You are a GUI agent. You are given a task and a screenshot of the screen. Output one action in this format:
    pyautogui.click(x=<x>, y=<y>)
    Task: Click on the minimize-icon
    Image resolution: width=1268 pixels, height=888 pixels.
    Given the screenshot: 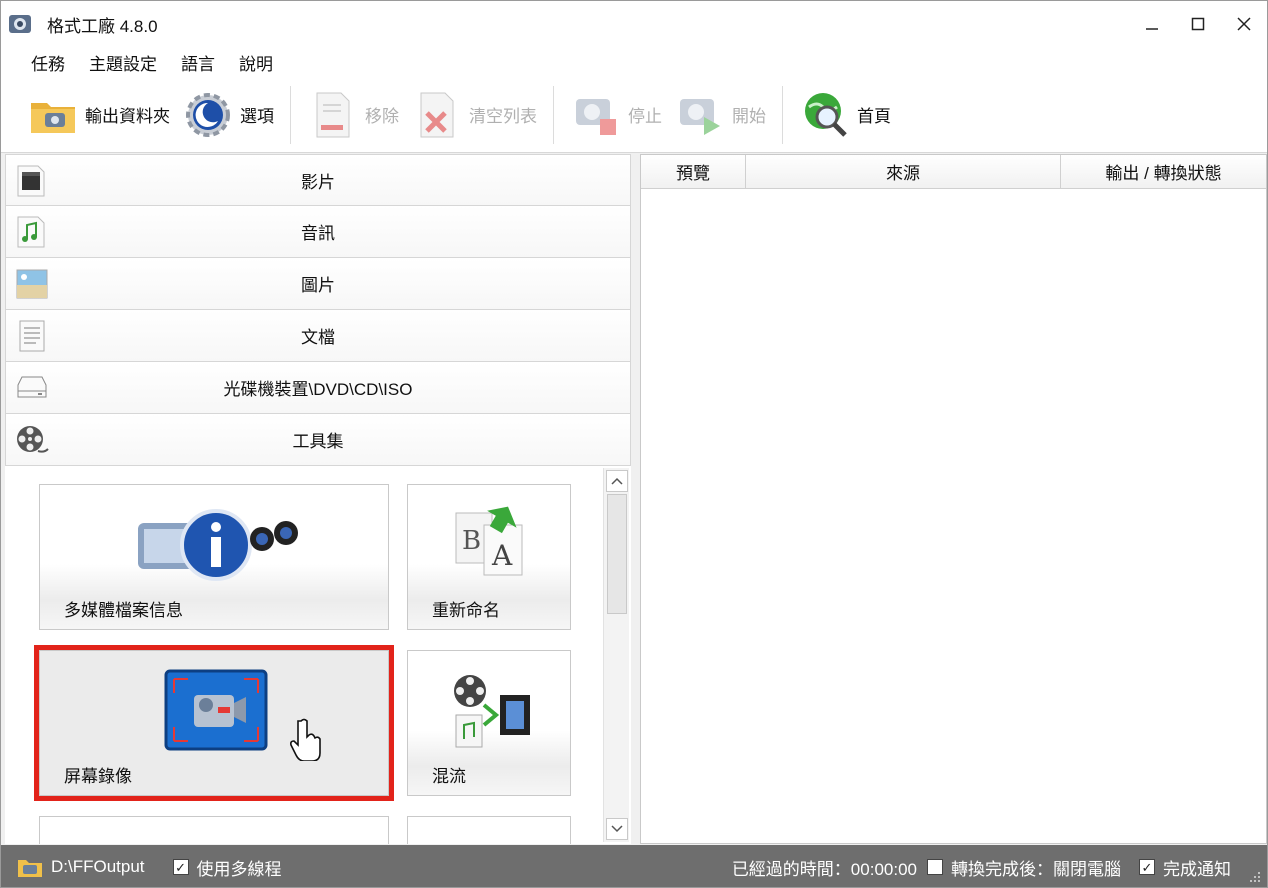 What is the action you would take?
    pyautogui.click(x=1152, y=29)
    